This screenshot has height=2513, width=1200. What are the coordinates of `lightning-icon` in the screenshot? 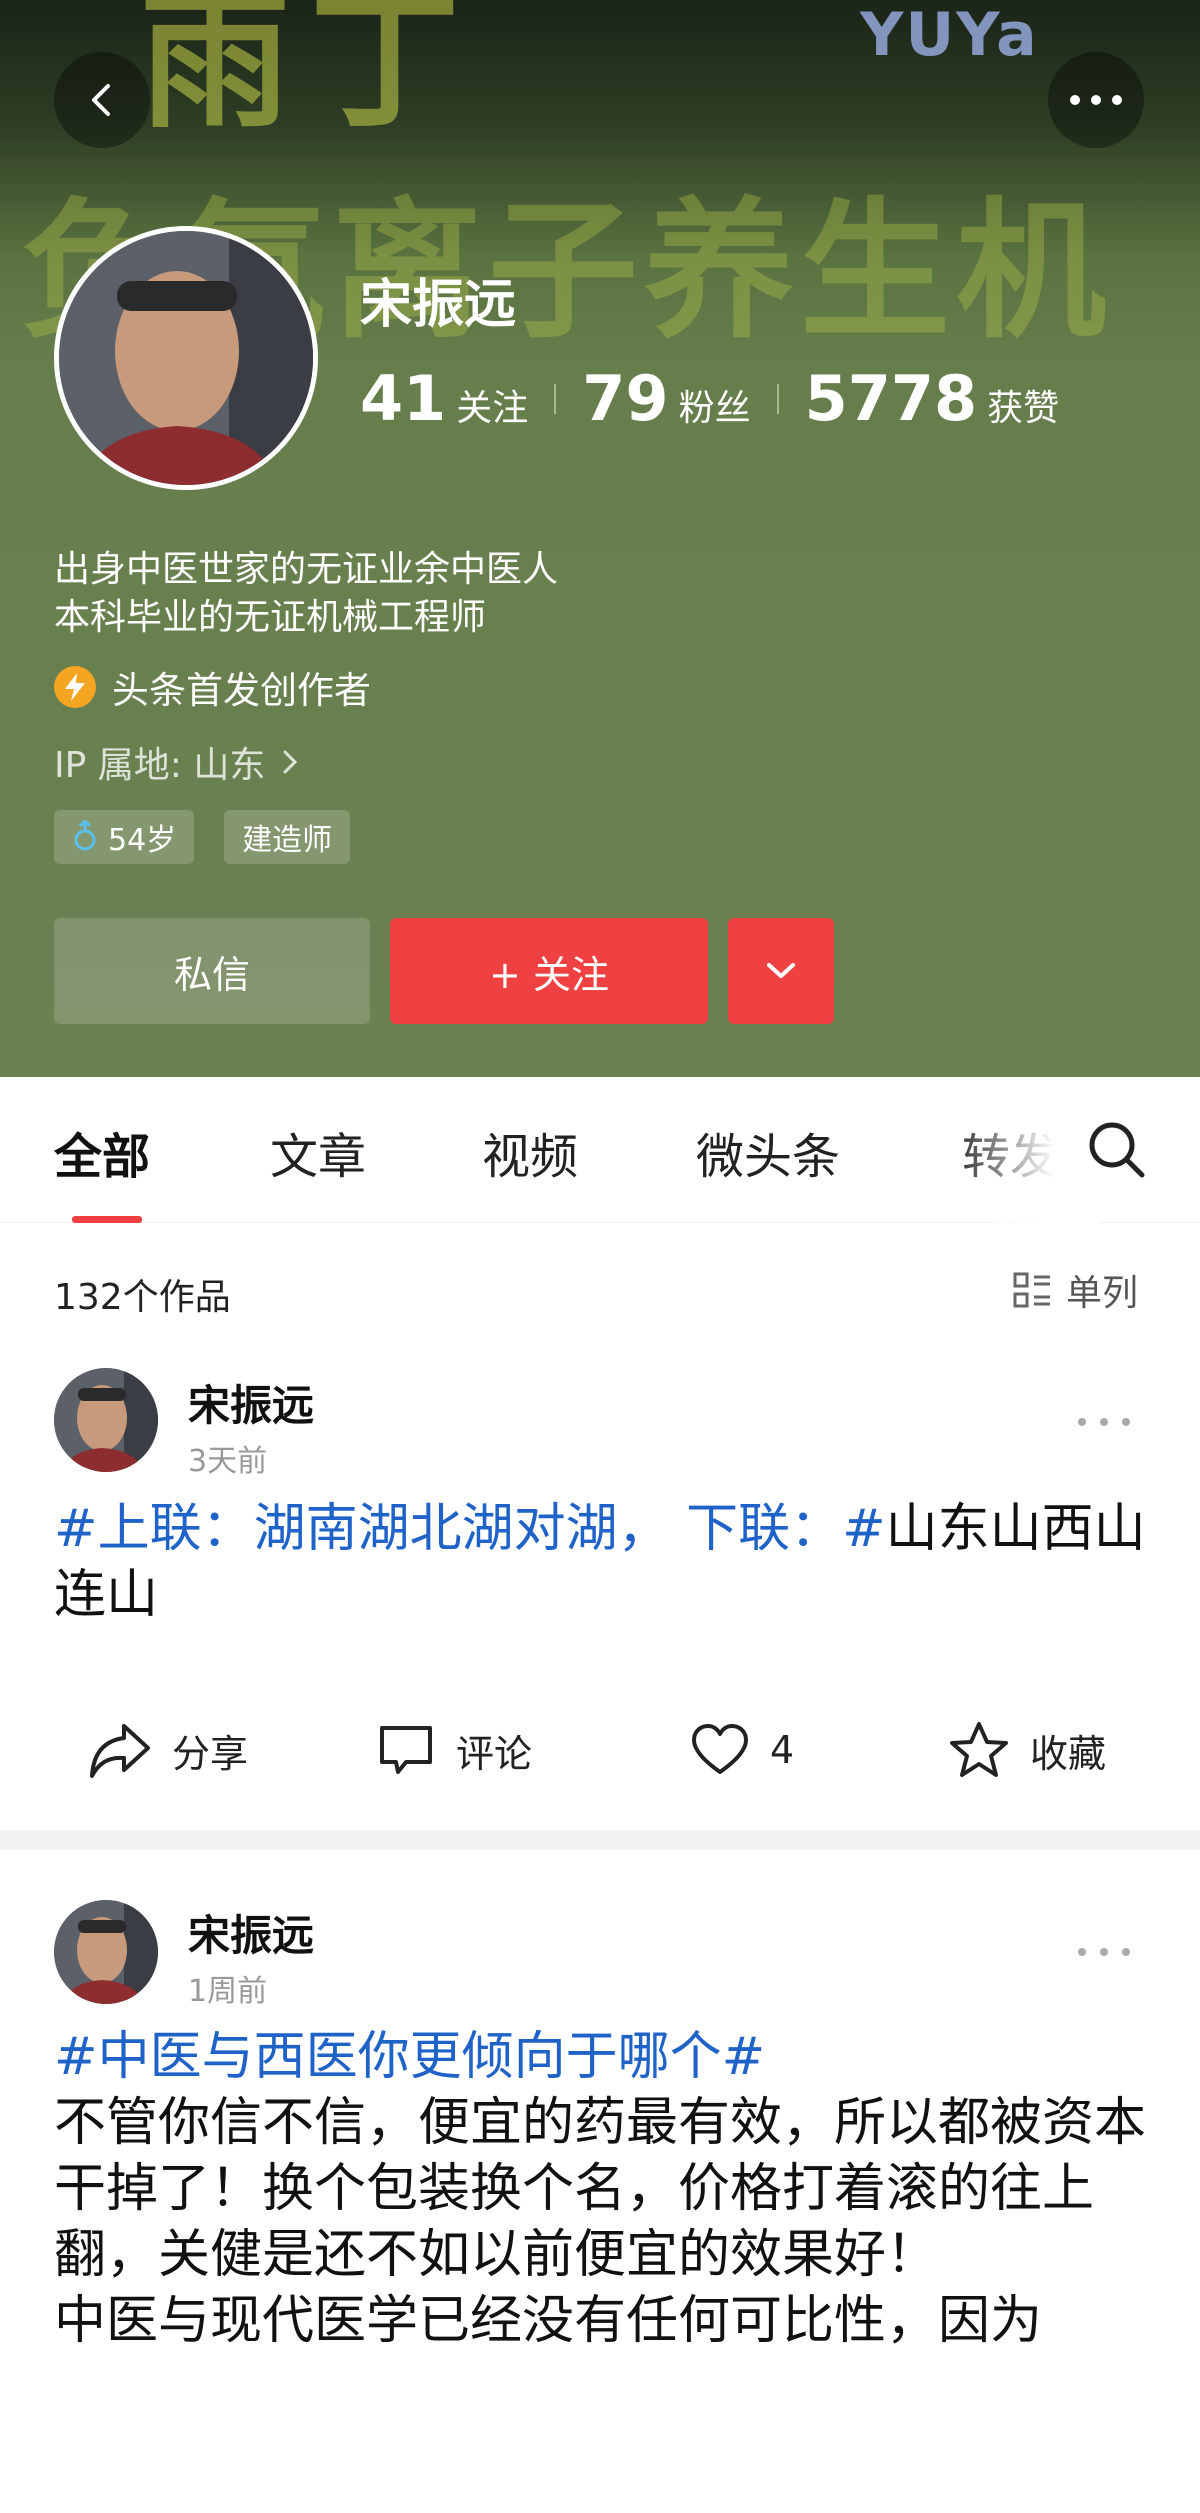 It's located at (75, 687).